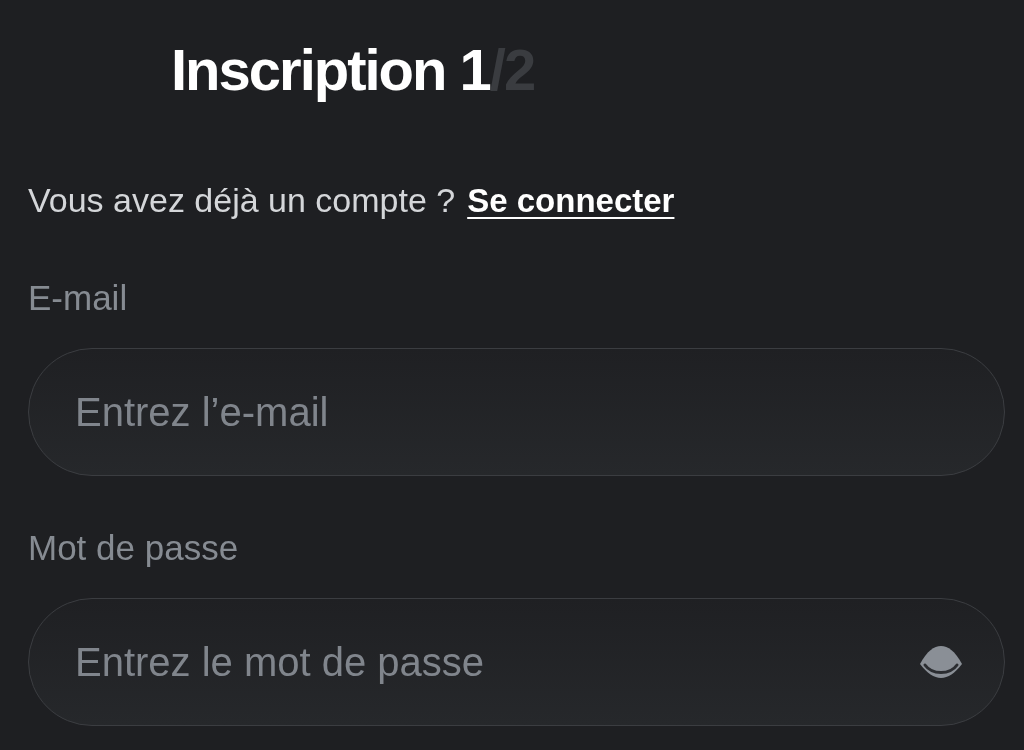 The height and width of the screenshot is (750, 1024). What do you see at coordinates (941, 662) in the screenshot?
I see `eye-icon` at bounding box center [941, 662].